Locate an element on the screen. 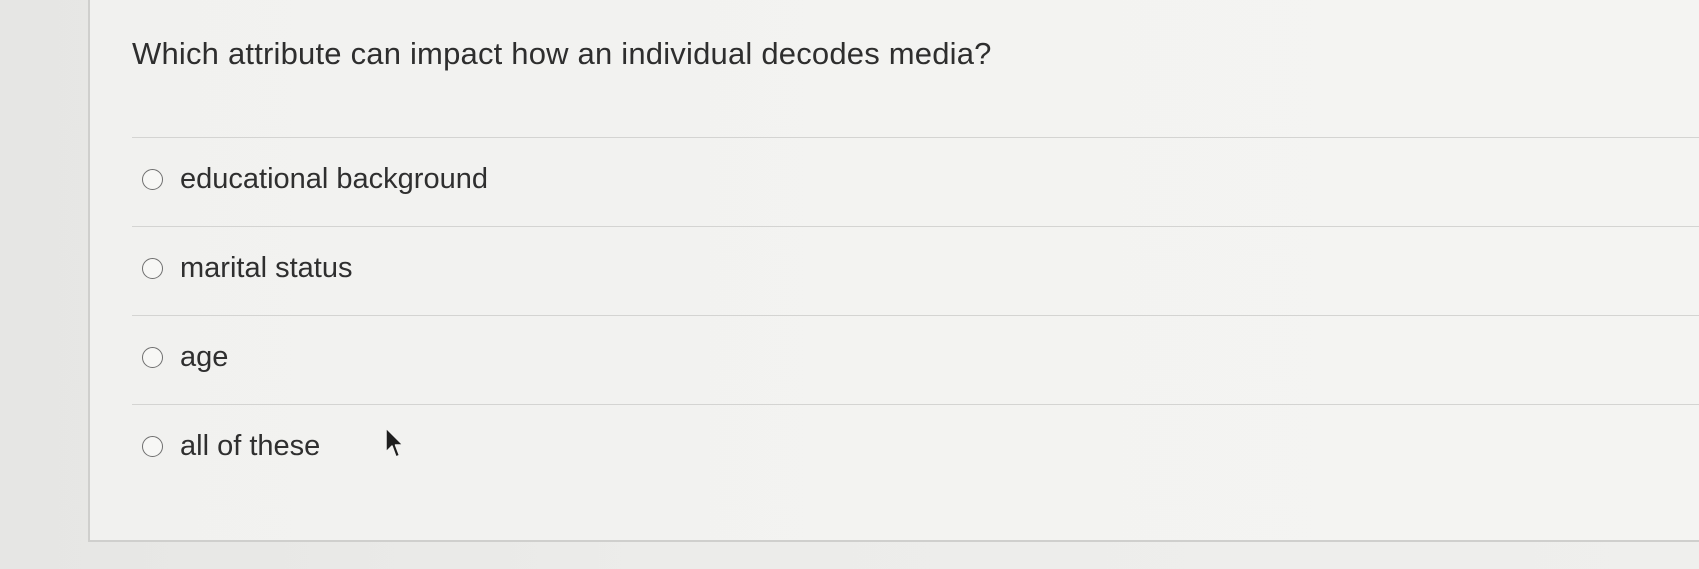  option-educational-background: educational background is located at coordinates (315, 179).